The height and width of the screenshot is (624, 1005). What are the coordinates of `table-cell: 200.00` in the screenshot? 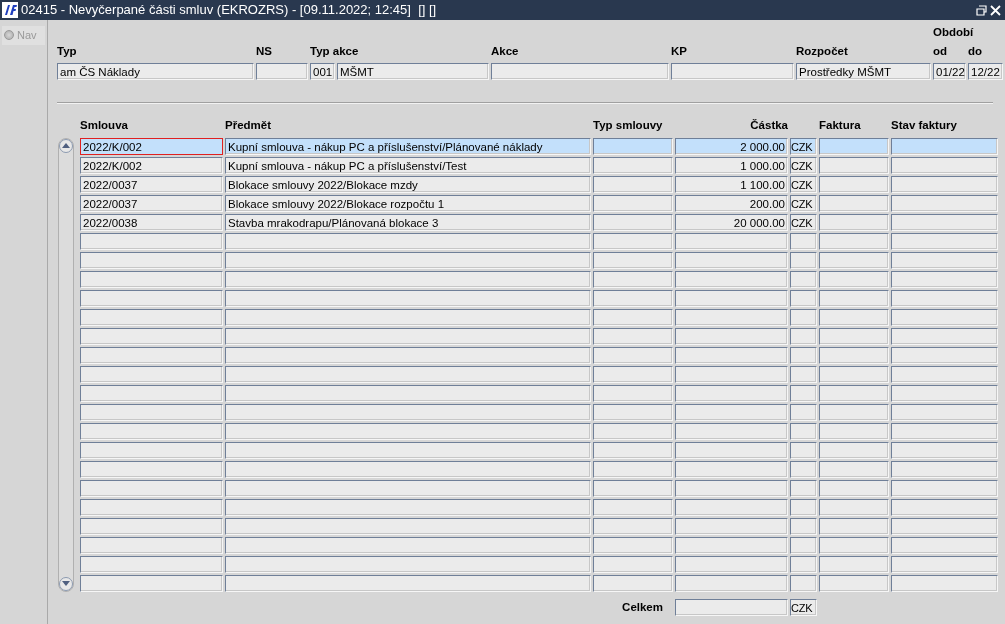 It's located at (731, 203).